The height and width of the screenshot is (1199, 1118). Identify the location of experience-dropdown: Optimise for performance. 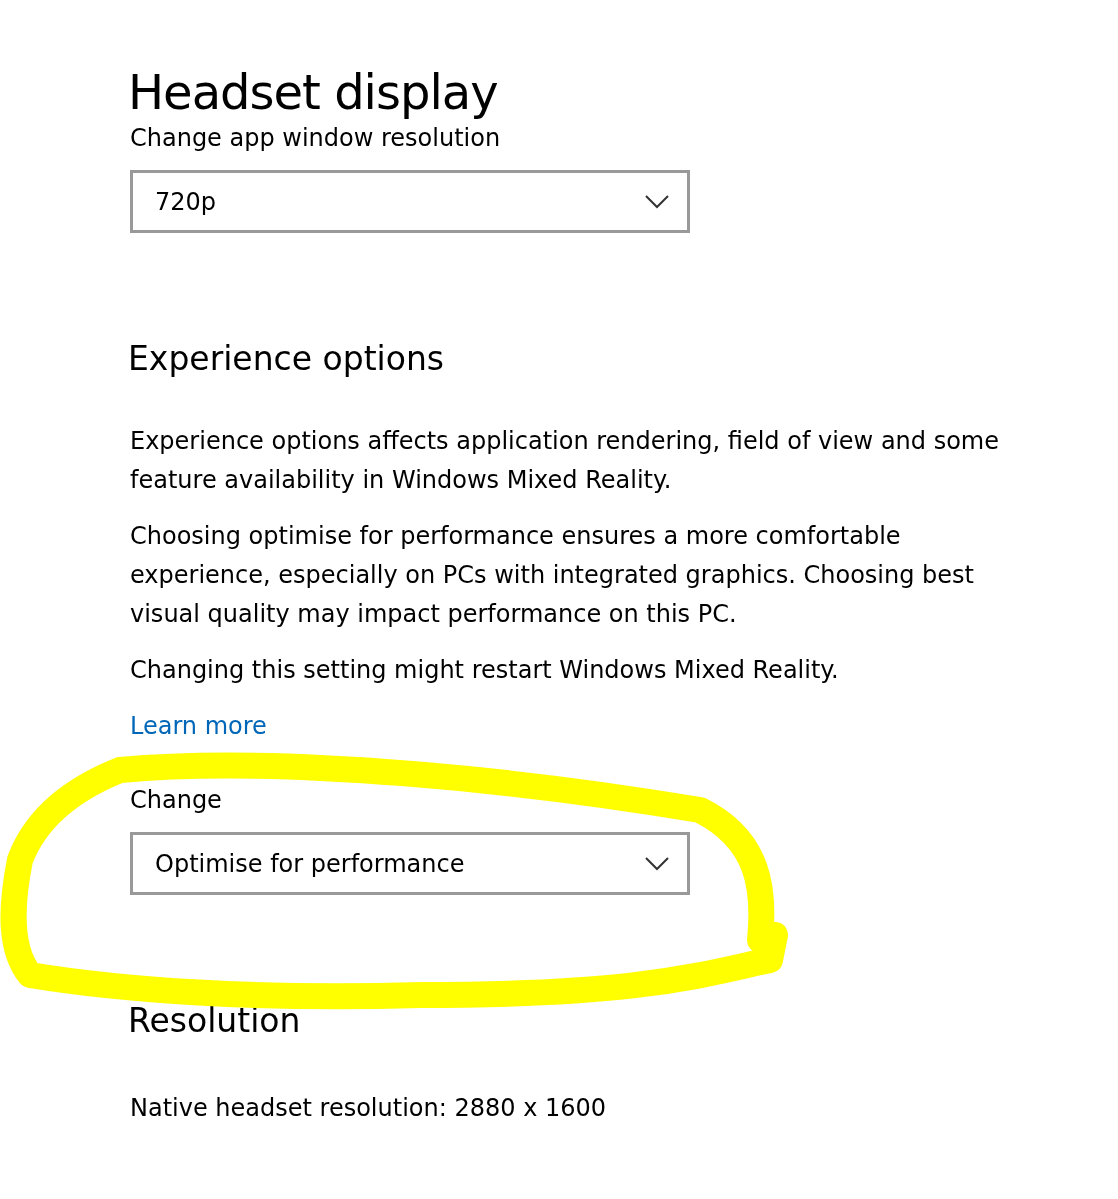
(410, 863).